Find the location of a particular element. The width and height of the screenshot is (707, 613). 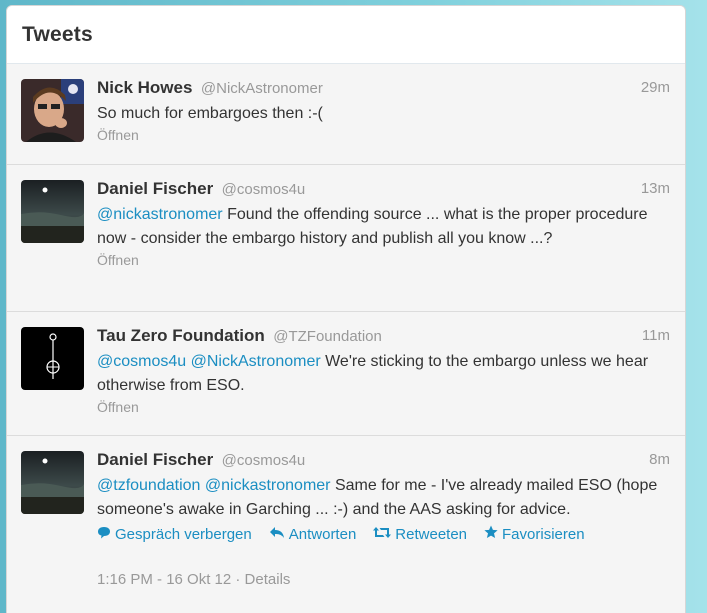

retweet-button: Retweeten is located at coordinates (420, 534).